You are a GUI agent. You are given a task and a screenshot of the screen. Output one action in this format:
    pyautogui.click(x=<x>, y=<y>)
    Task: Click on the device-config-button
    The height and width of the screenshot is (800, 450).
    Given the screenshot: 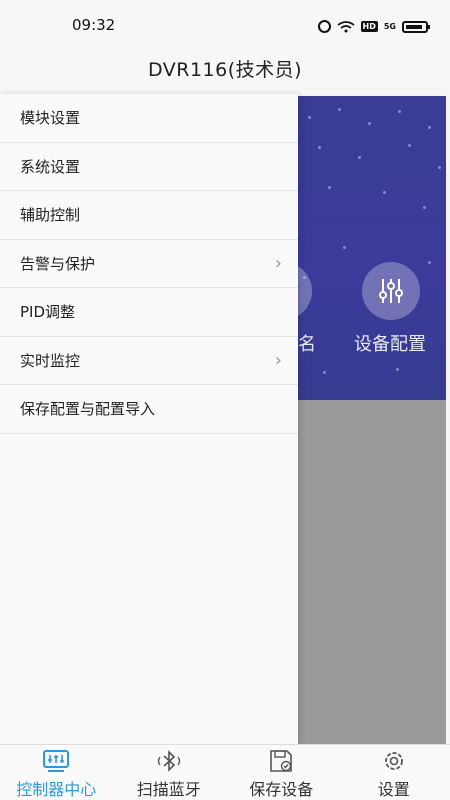 What is the action you would take?
    pyautogui.click(x=391, y=291)
    